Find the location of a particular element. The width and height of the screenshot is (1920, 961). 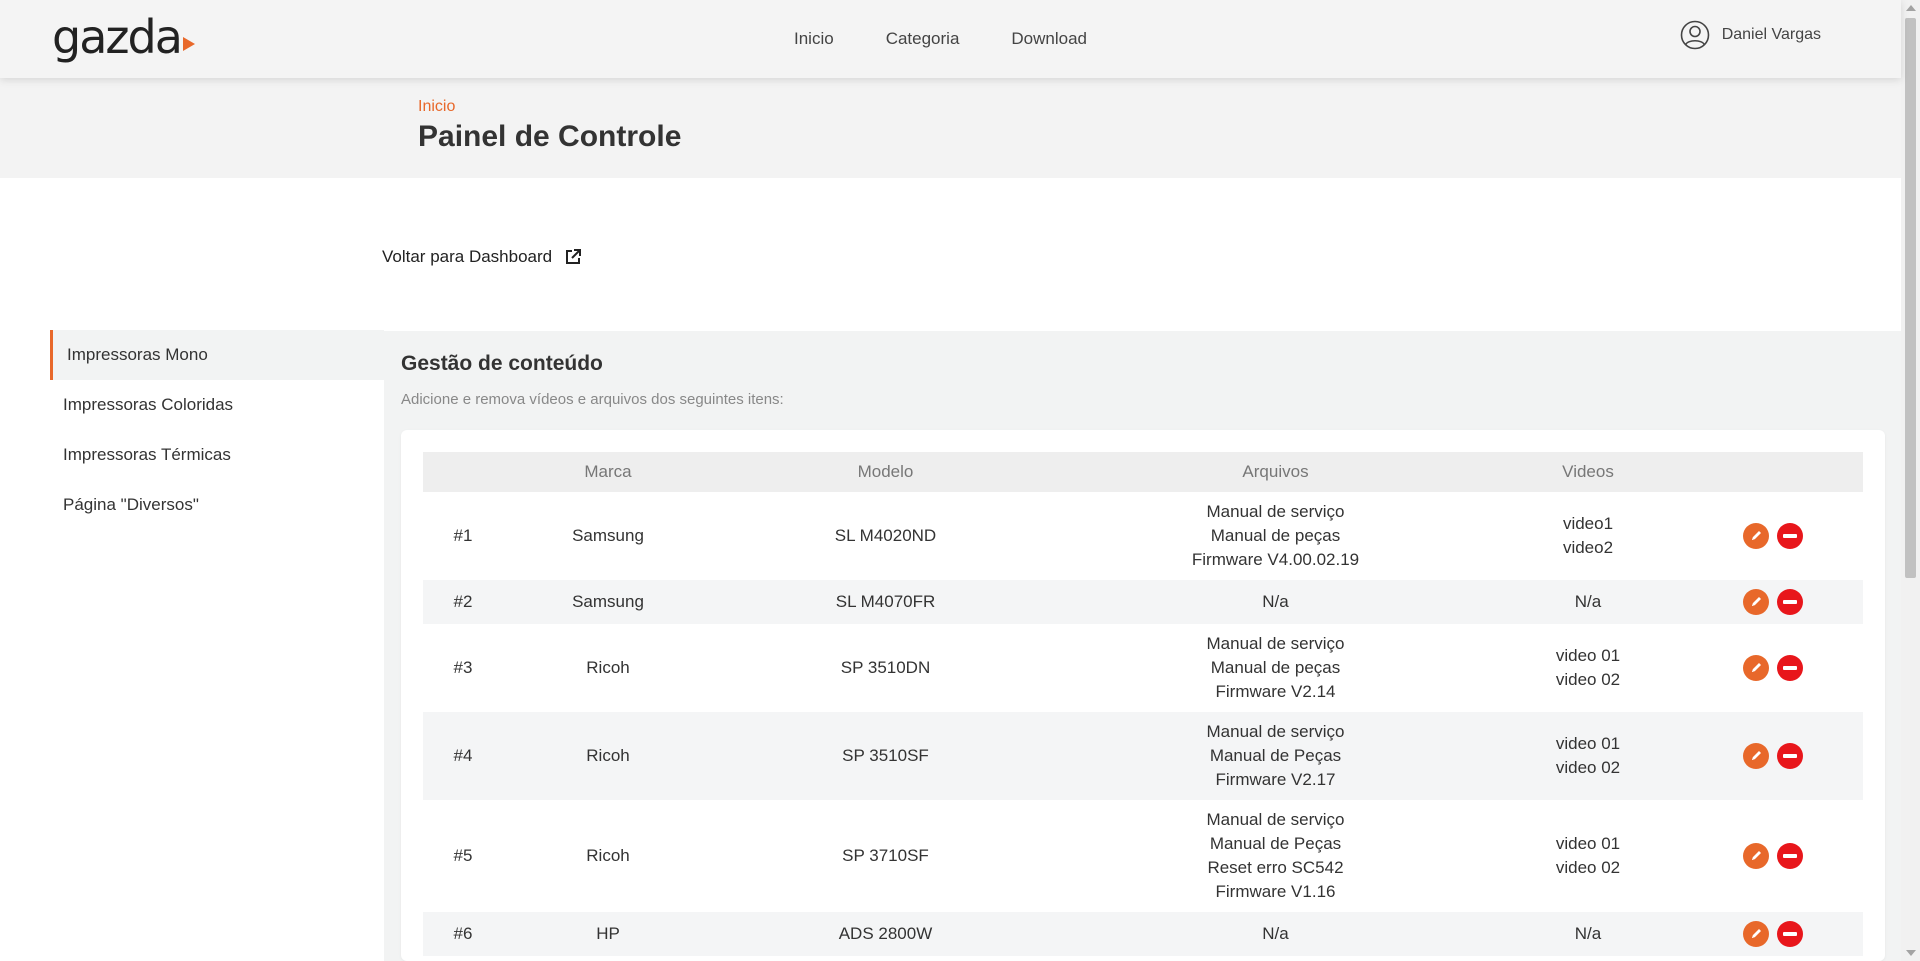

sidebar-item-pagina-diversos: Página "Diversos" is located at coordinates (217, 505).